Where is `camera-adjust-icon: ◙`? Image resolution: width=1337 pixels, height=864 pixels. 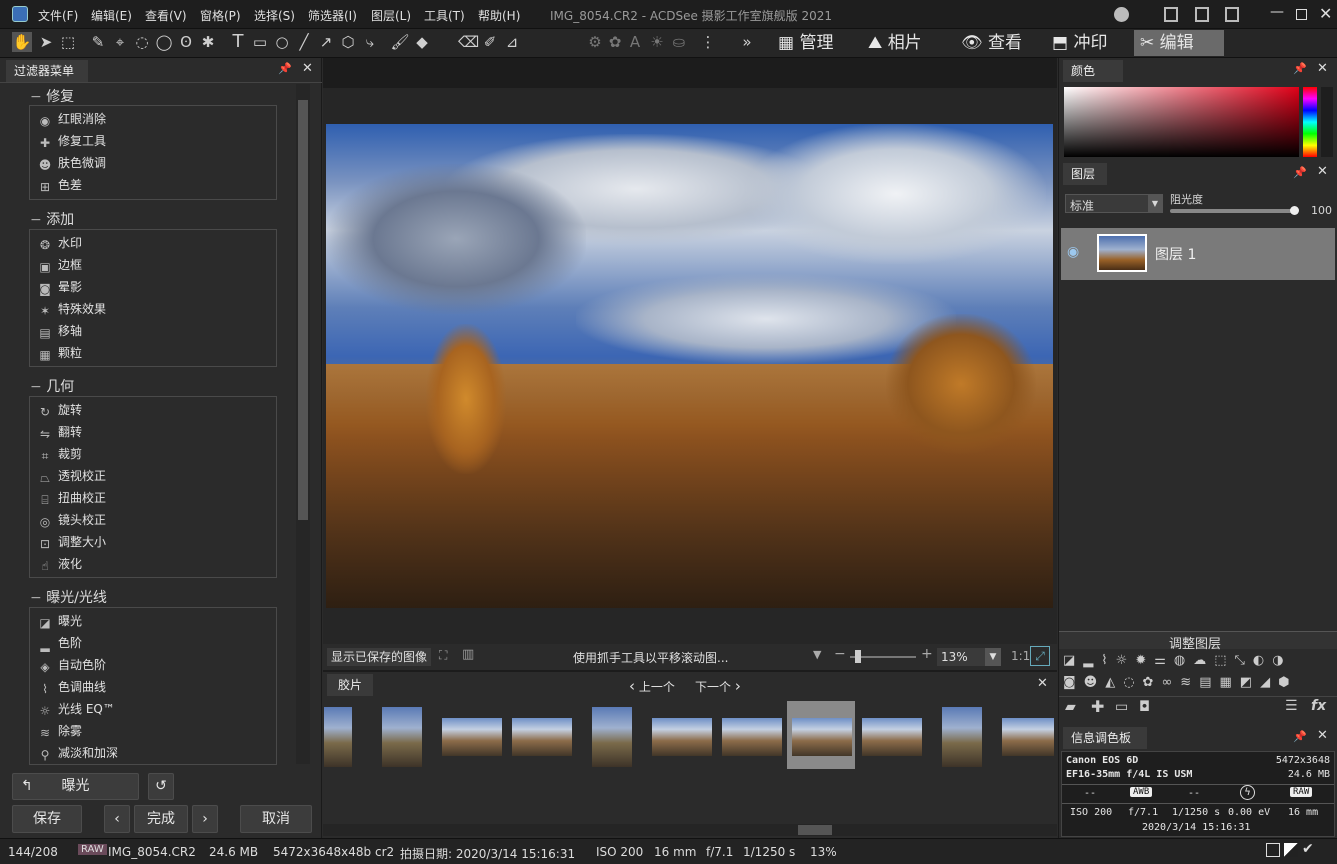
camera-adjust-icon: ◙ is located at coordinates (1073, 682).